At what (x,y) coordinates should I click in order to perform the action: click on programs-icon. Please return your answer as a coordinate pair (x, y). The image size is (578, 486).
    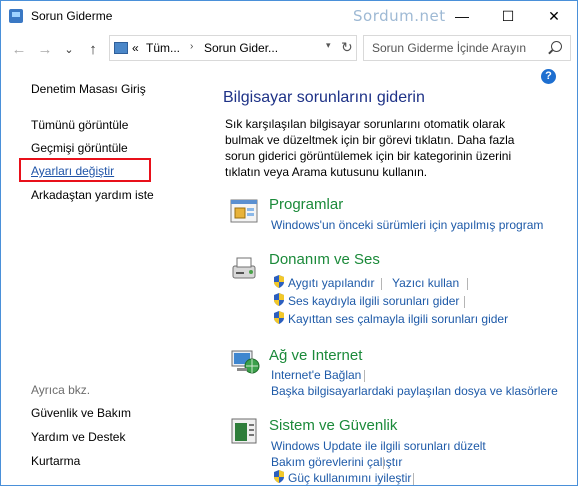
    Looking at the image, I should click on (245, 212).